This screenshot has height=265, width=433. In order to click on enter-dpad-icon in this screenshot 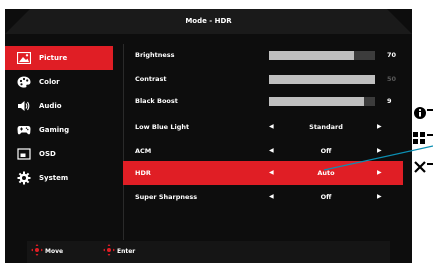, I will do `click(109, 251)`.